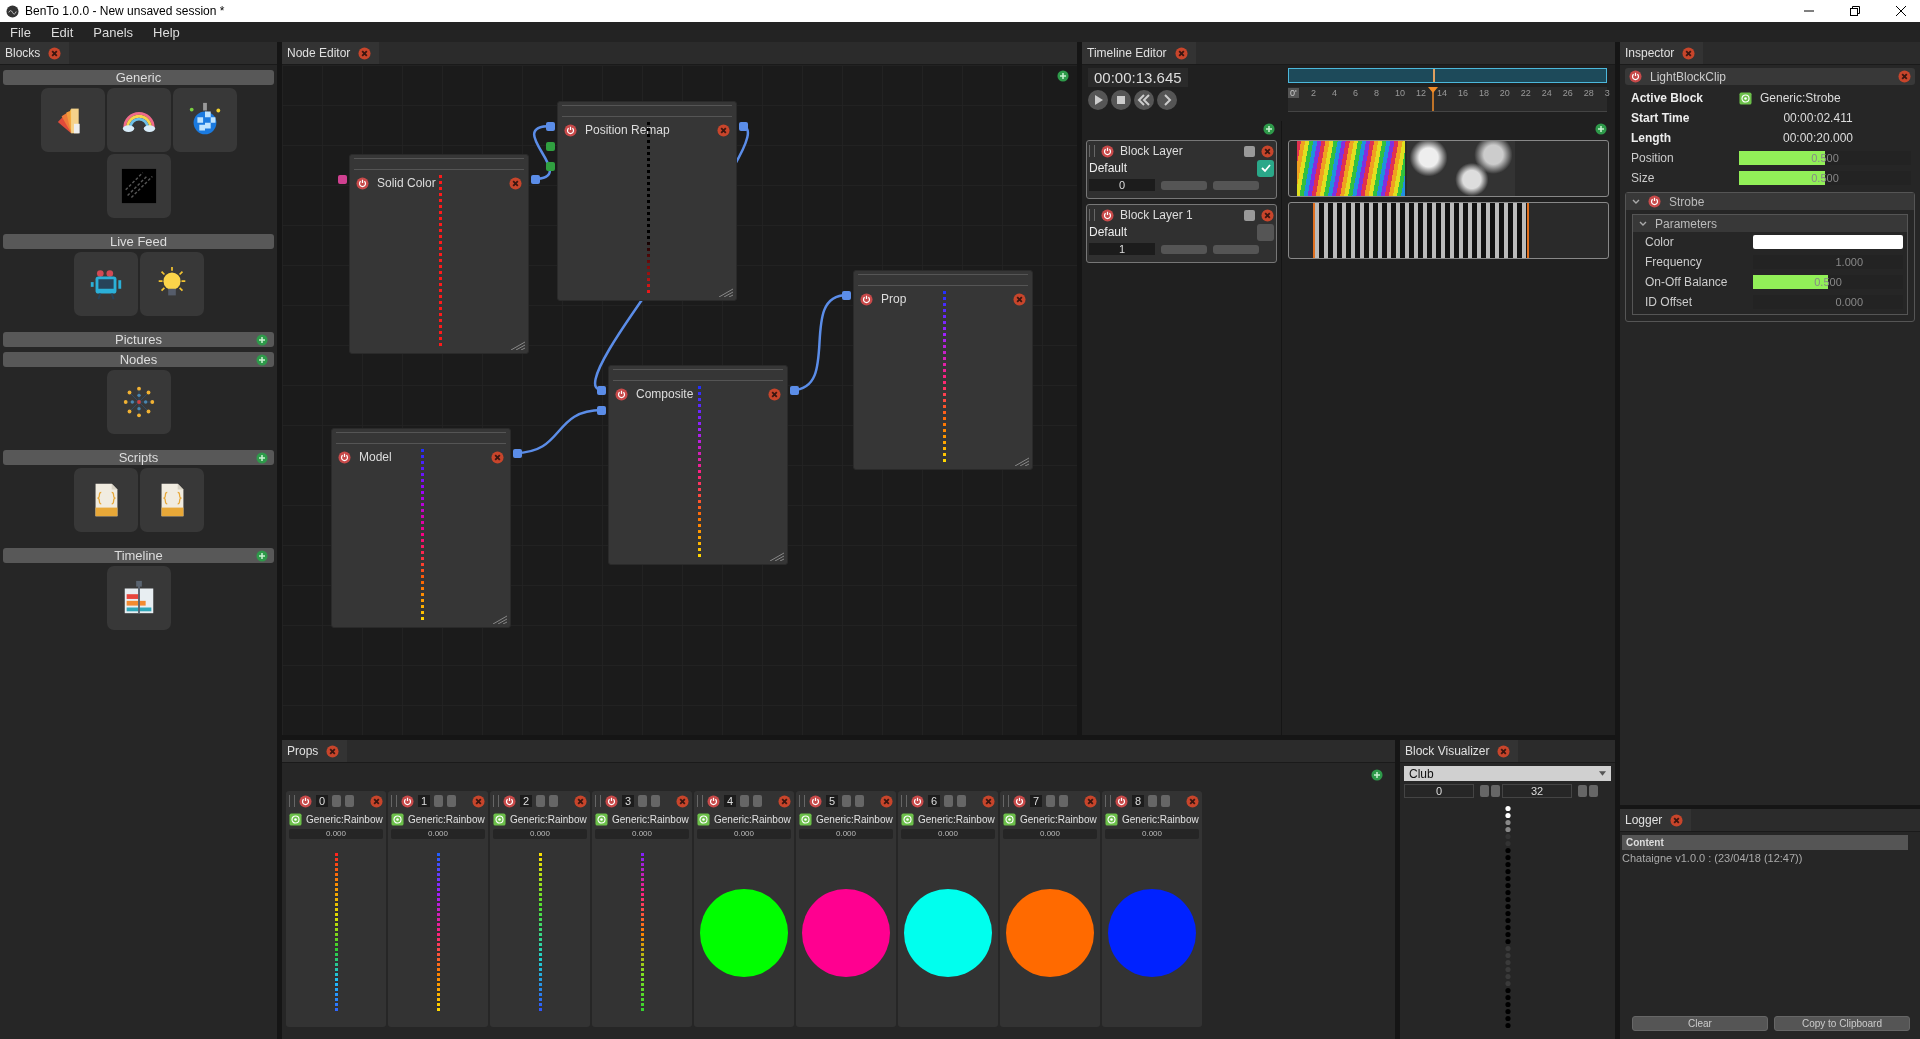 This screenshot has width=1920, height=1039. I want to click on prop-id-field: 5, so click(832, 801).